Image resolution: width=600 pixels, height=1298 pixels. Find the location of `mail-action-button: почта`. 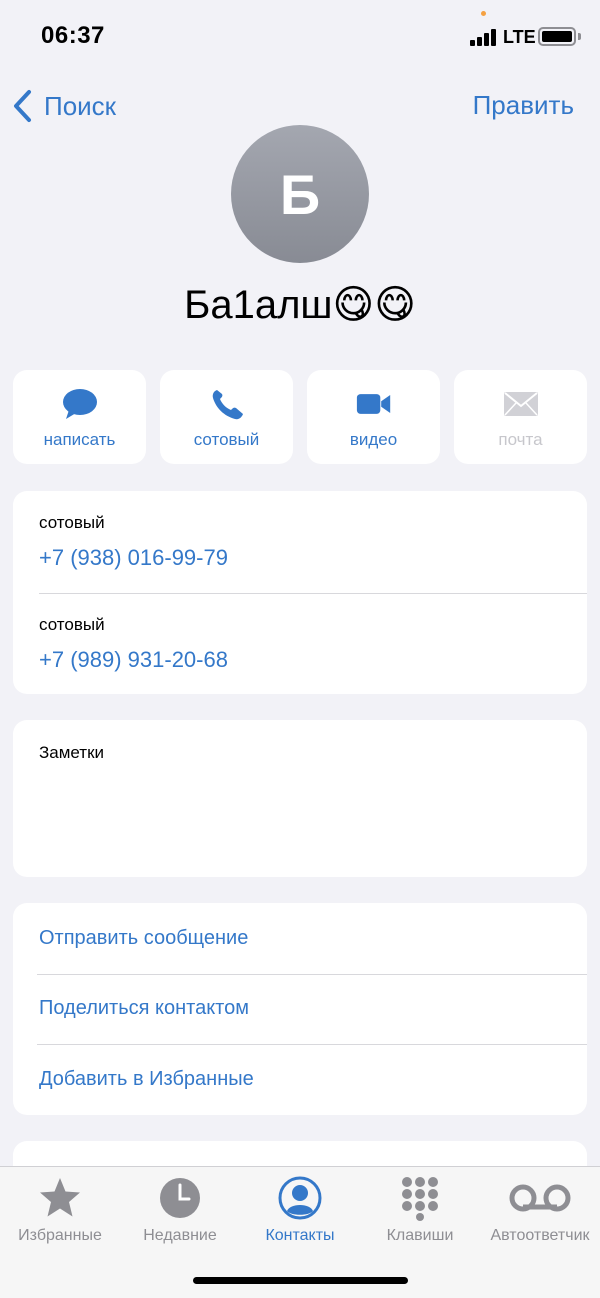

mail-action-button: почта is located at coordinates (520, 417).